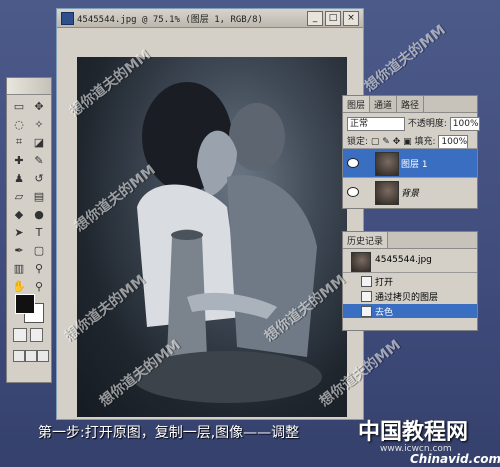 Image resolution: width=500 pixels, height=467 pixels. What do you see at coordinates (39, 178) in the screenshot?
I see `history-brush-icon: ↺` at bounding box center [39, 178].